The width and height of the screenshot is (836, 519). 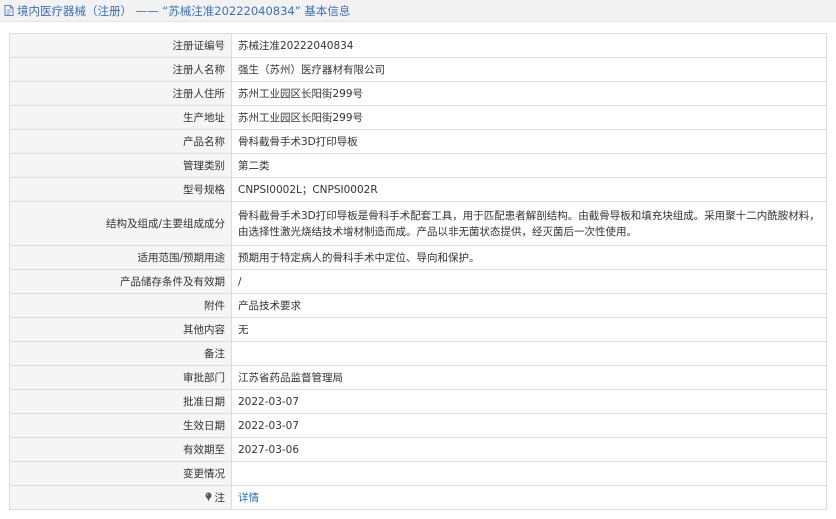 I want to click on row-value-valid-until: 2027-03-06, so click(x=529, y=449).